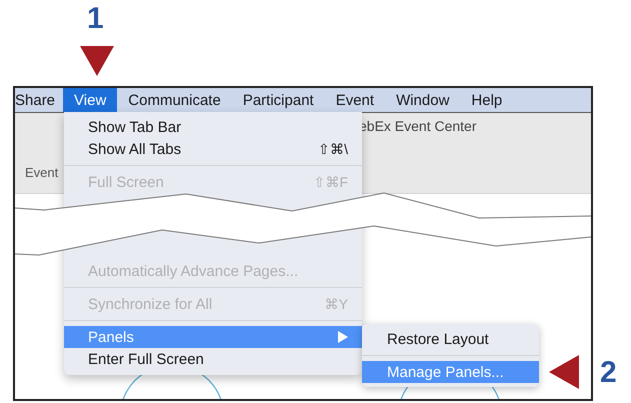 Image resolution: width=631 pixels, height=403 pixels. I want to click on menu-item: Show All Tabs ⇧⌘\, so click(213, 149).